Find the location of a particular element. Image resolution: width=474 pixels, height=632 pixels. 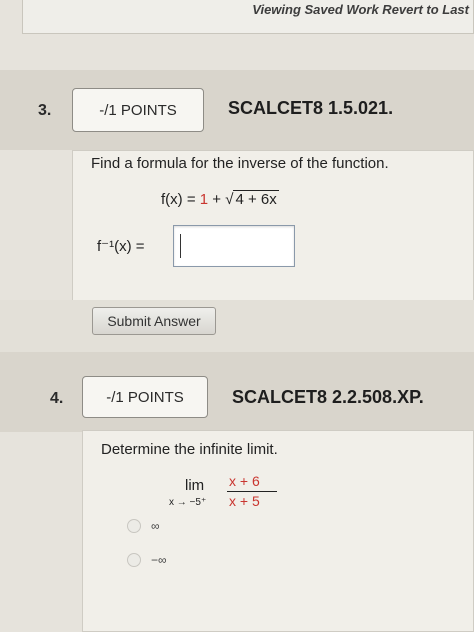

text-caret is located at coordinates (180, 246).